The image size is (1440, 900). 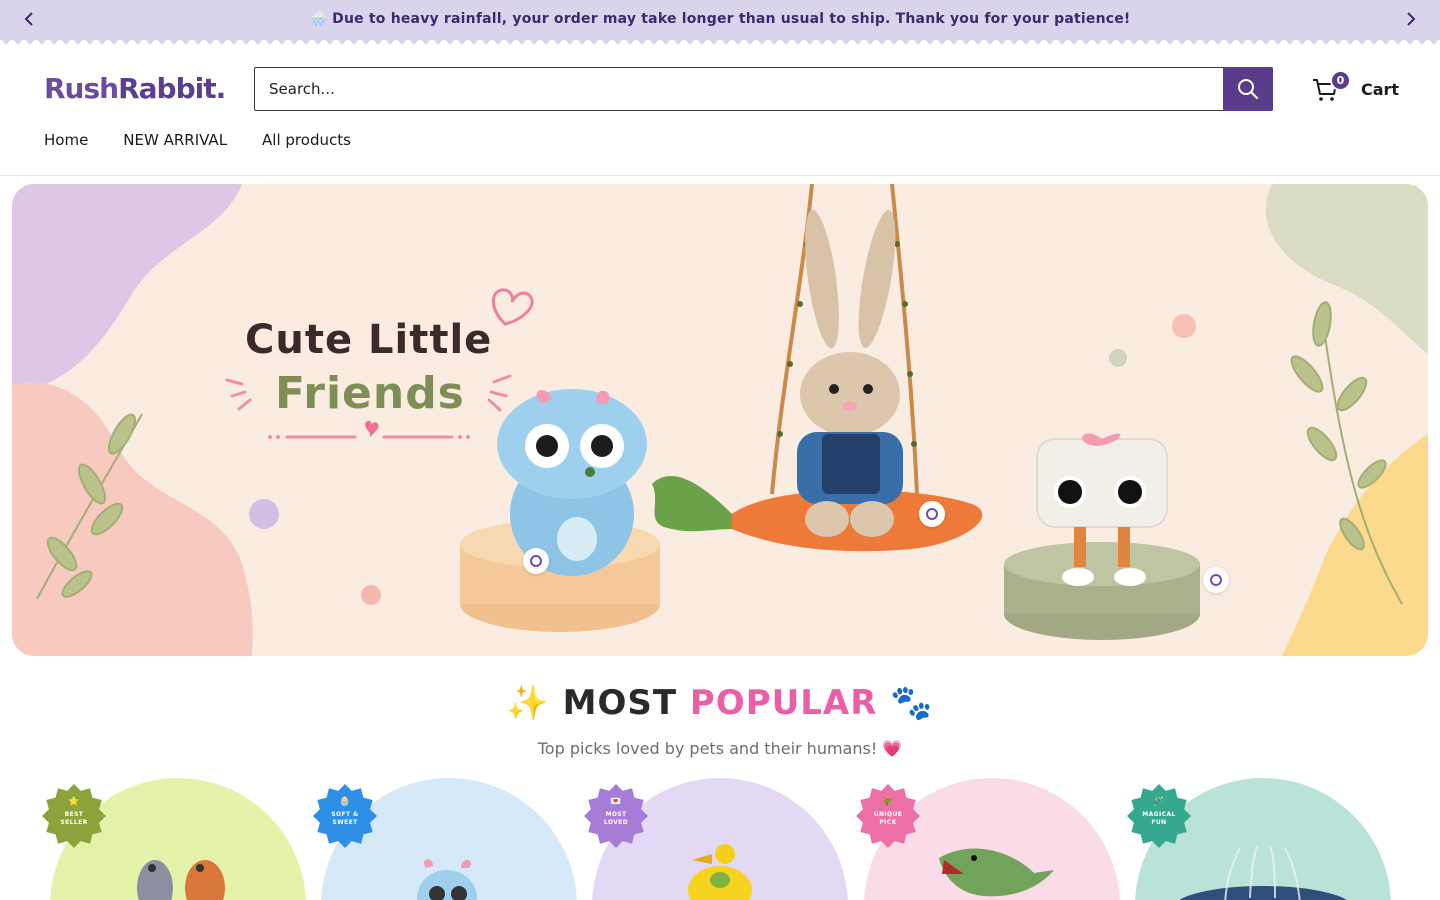 I want to click on badge-most-loved: 💌 MOST LOVED, so click(x=616, y=816).